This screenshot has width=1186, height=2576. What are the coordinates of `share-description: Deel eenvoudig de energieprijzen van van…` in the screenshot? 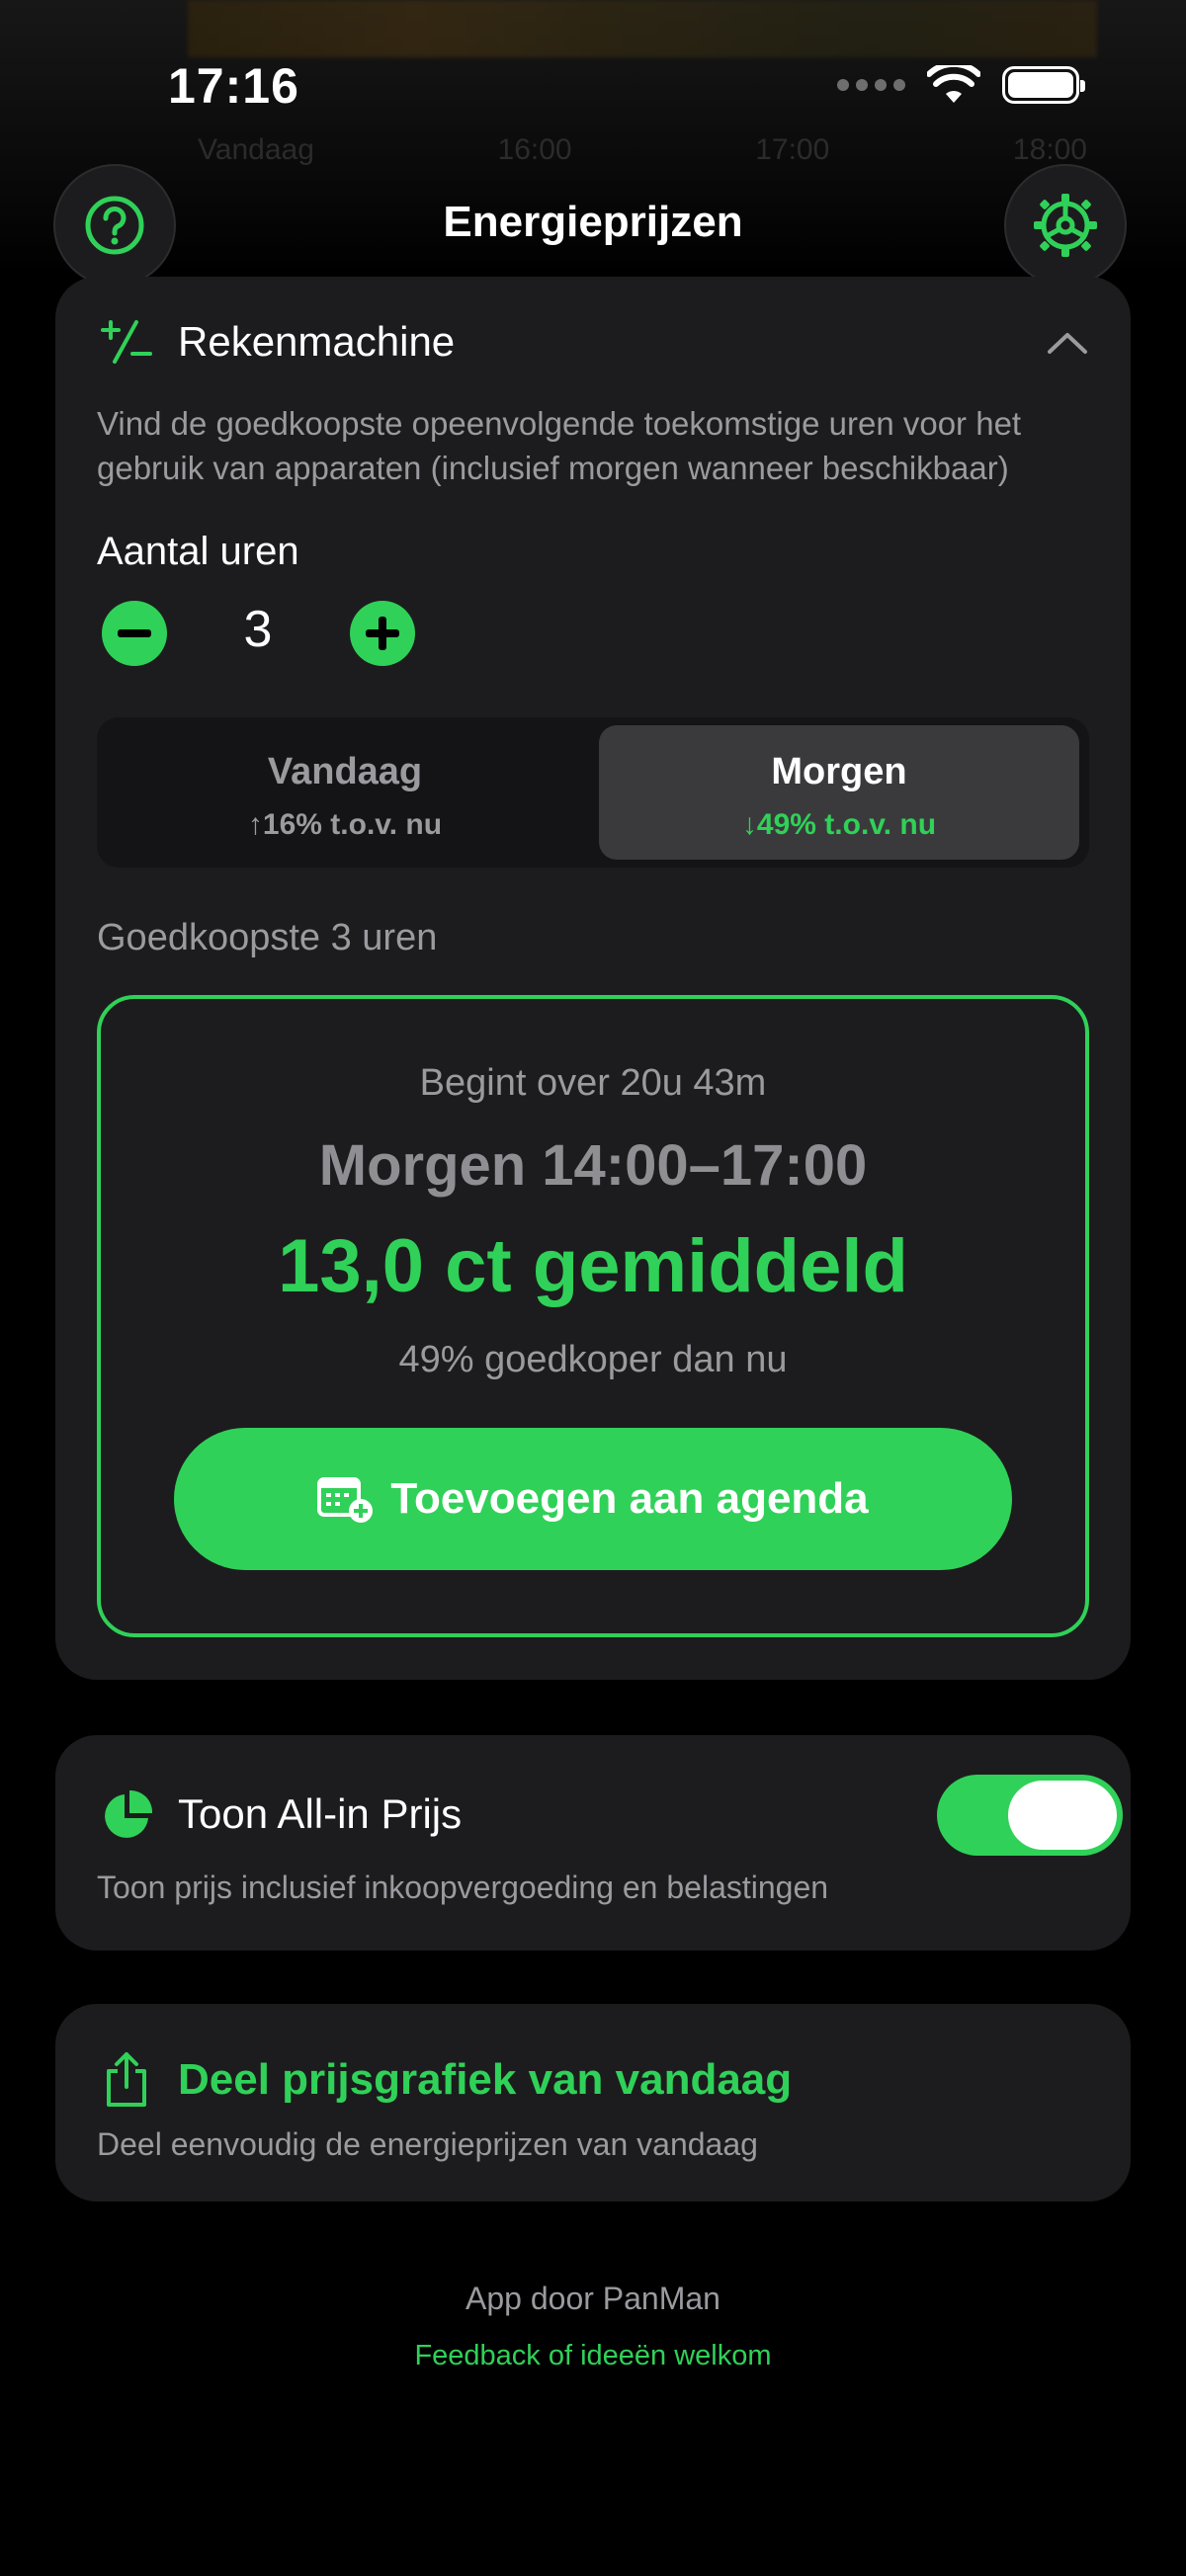 It's located at (427, 2144).